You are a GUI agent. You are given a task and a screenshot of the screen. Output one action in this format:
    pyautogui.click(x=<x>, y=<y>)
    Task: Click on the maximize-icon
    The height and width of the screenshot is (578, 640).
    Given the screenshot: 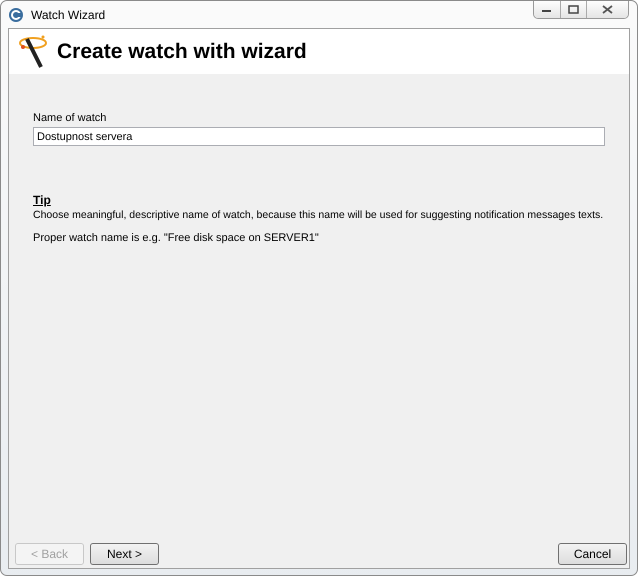 What is the action you would take?
    pyautogui.click(x=573, y=9)
    